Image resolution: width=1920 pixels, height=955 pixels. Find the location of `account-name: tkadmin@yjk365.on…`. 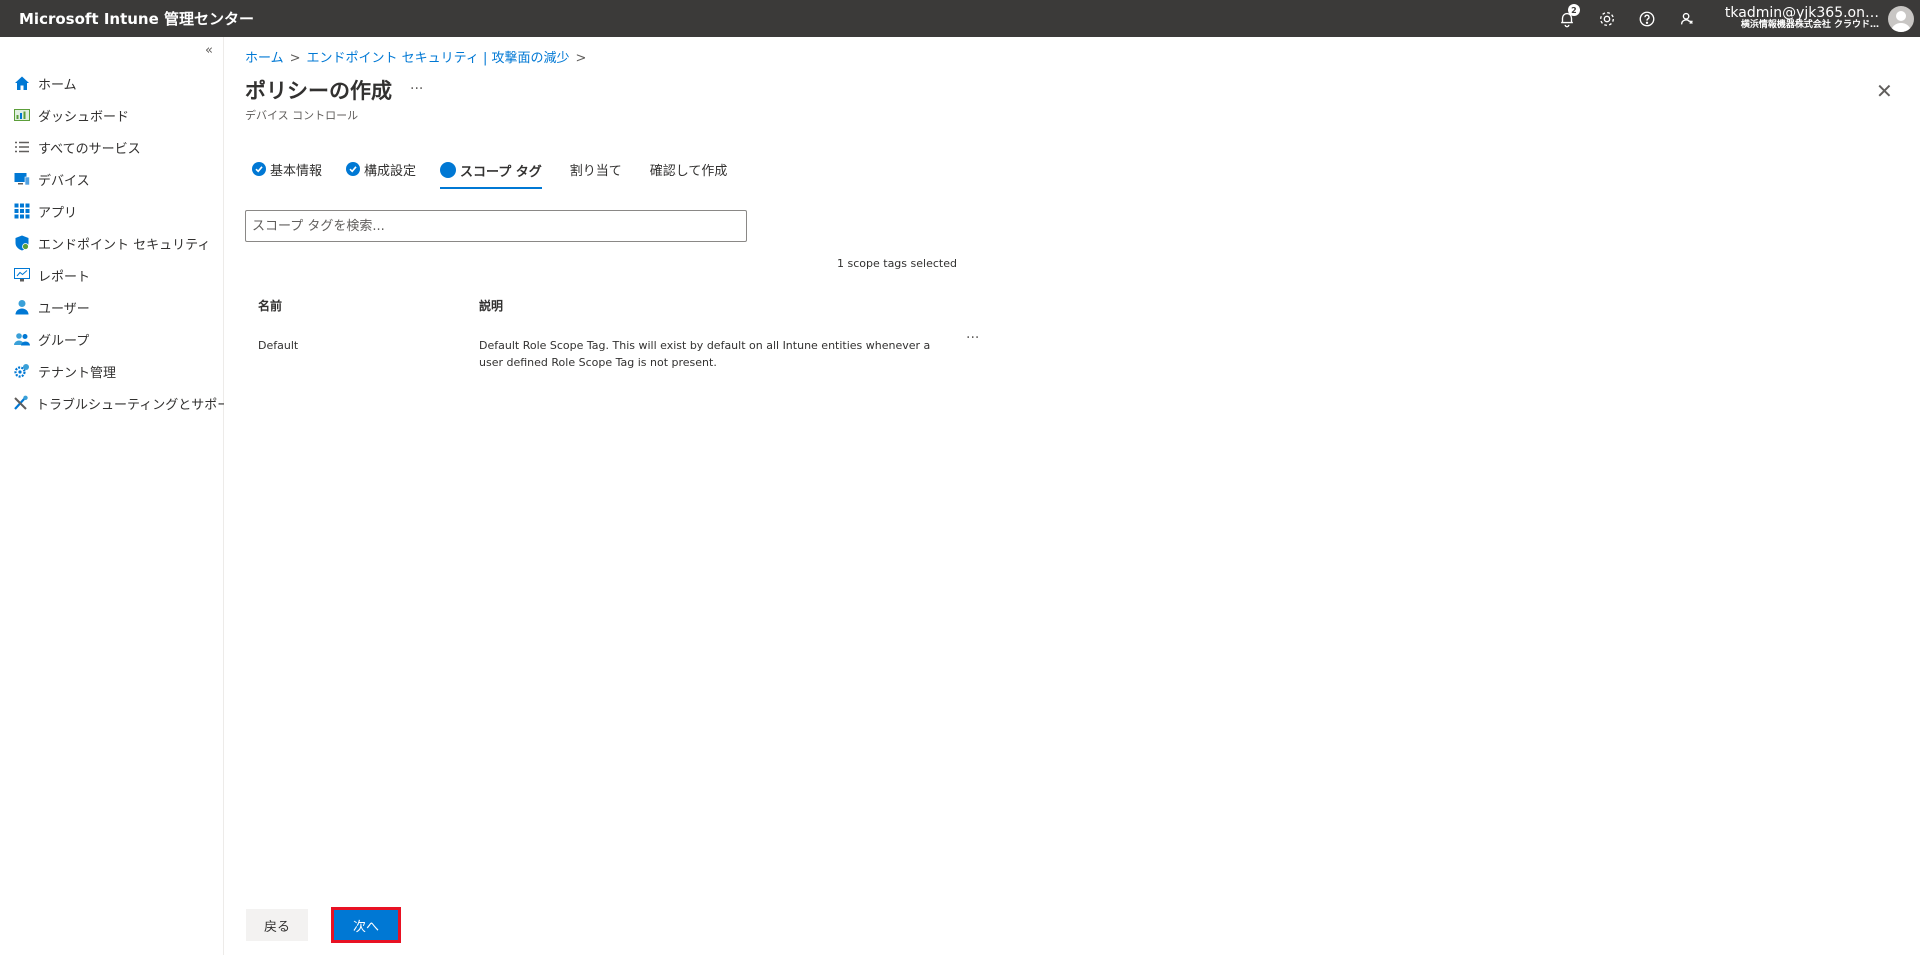

account-name: tkadmin@yjk365.on… is located at coordinates (1801, 12).